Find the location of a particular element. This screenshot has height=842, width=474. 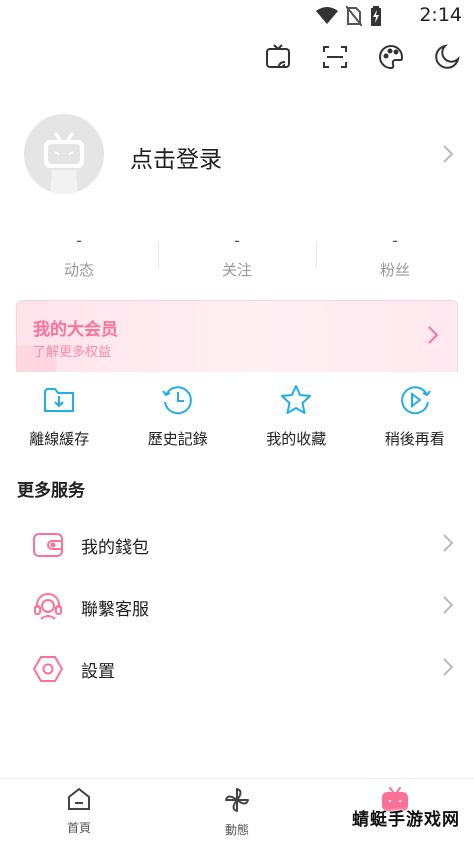

avatar is located at coordinates (64, 154).